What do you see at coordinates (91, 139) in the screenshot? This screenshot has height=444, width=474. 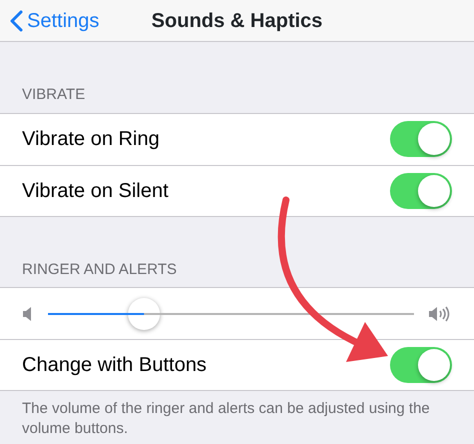 I see `row-label: Vibrate on Ring` at bounding box center [91, 139].